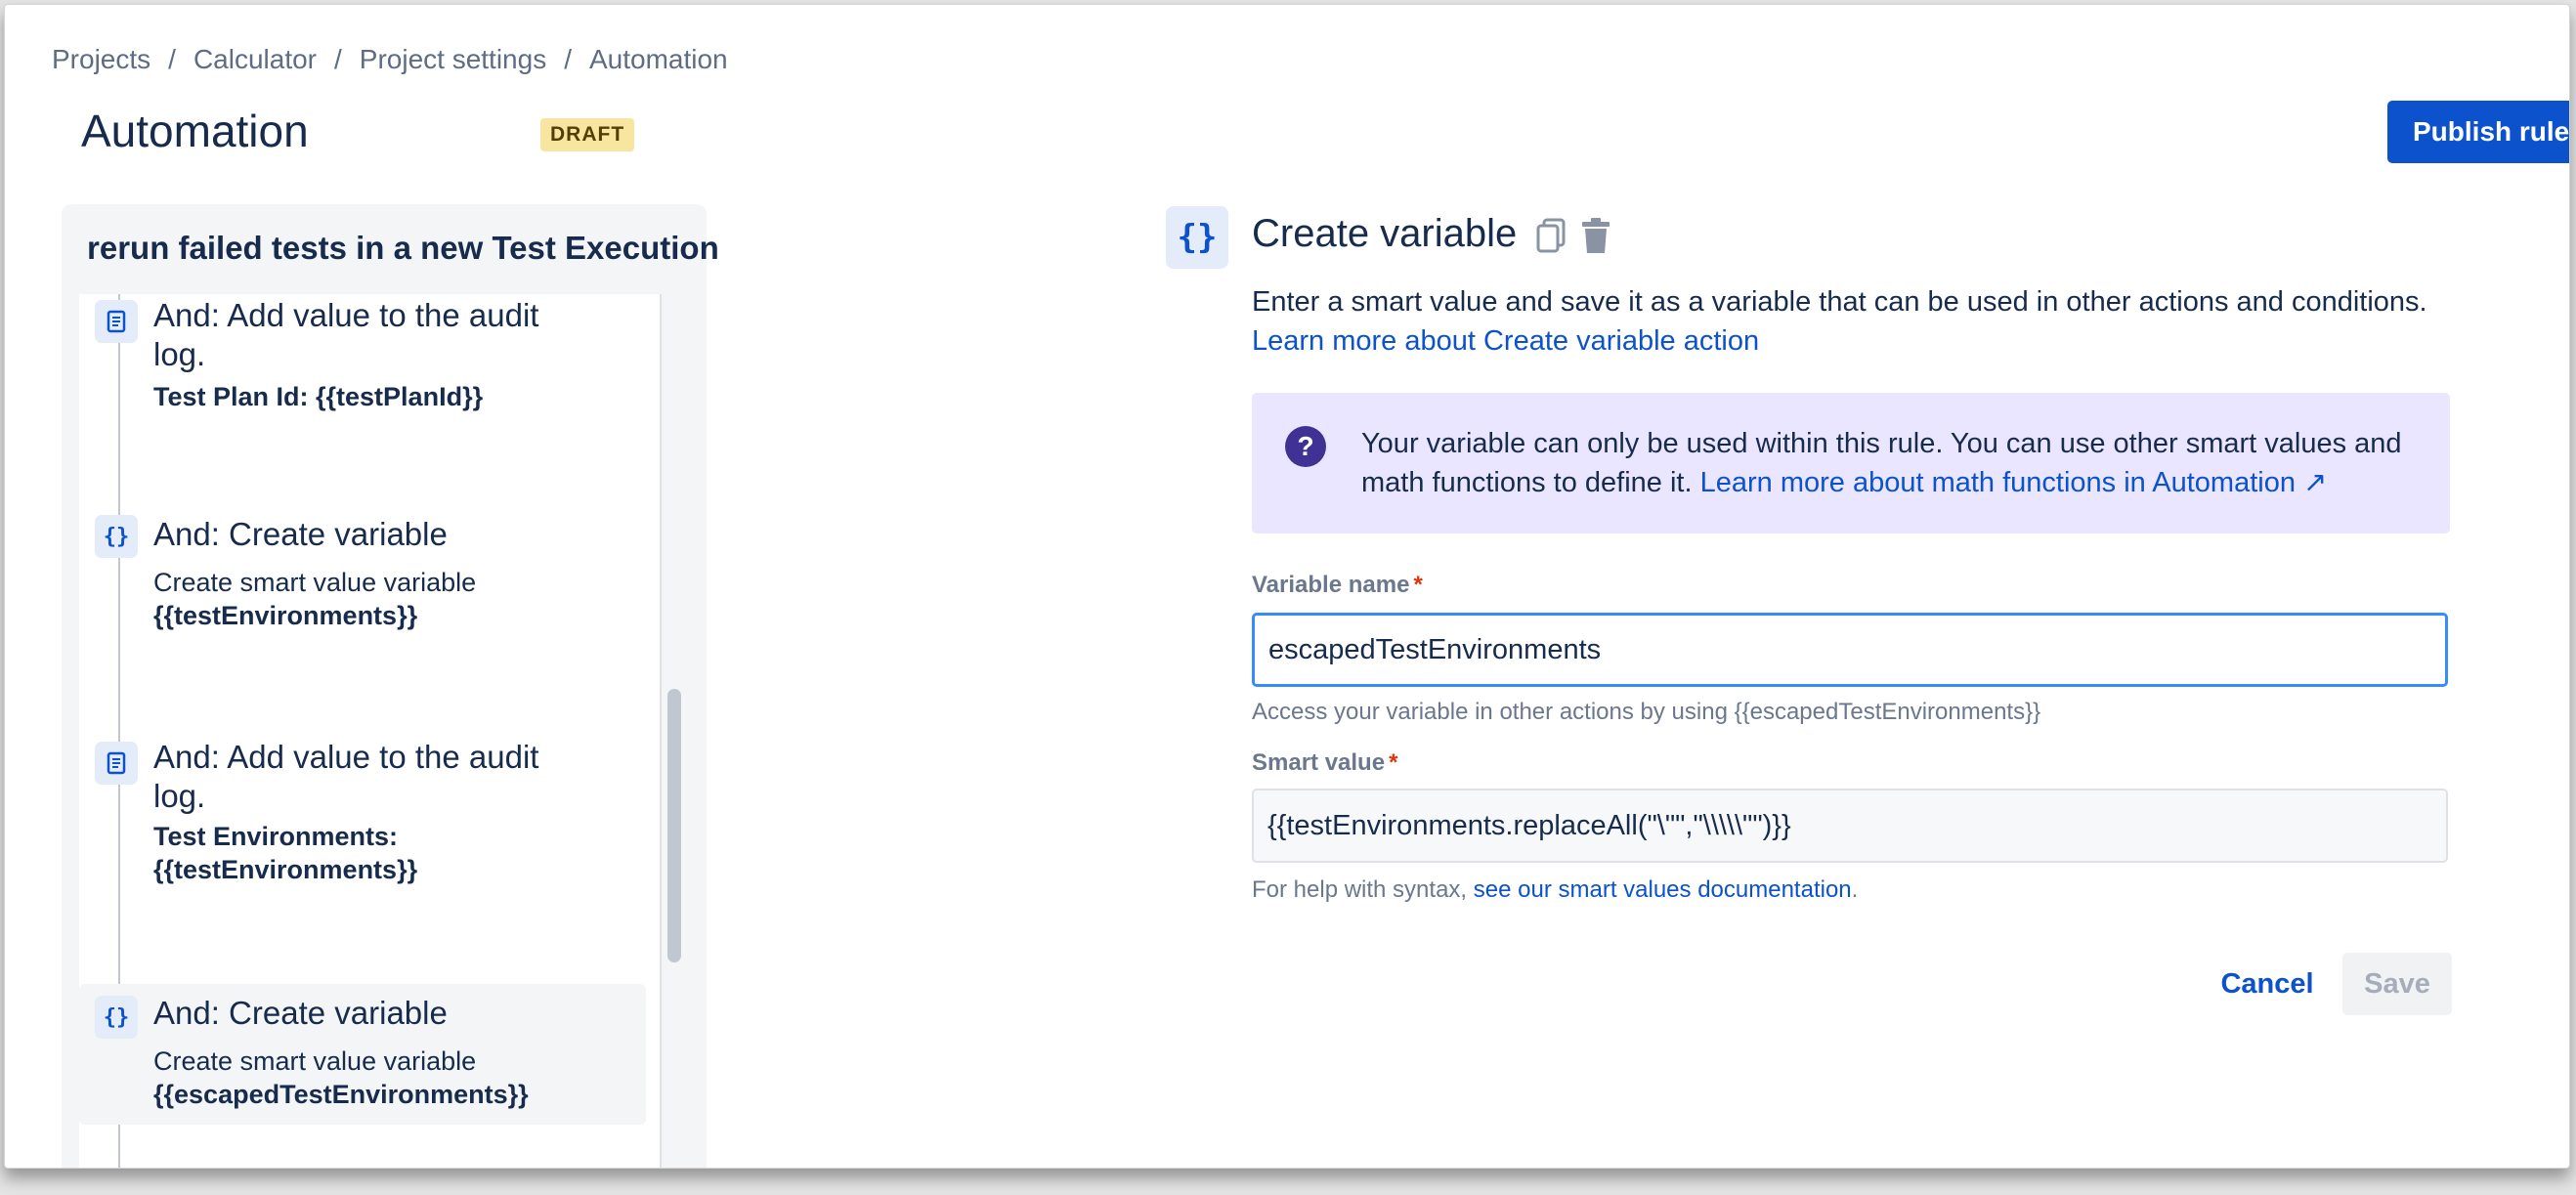 The width and height of the screenshot is (2576, 1195). What do you see at coordinates (1325, 762) in the screenshot?
I see `smart-value-label: Smart value *` at bounding box center [1325, 762].